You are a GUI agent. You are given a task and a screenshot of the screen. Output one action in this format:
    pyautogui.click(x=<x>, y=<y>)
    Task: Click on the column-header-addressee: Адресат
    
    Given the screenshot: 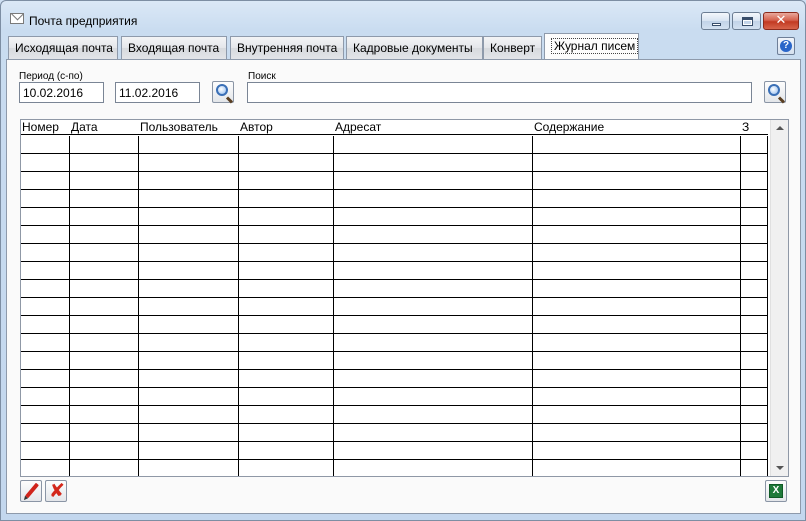 What is the action you would take?
    pyautogui.click(x=357, y=127)
    